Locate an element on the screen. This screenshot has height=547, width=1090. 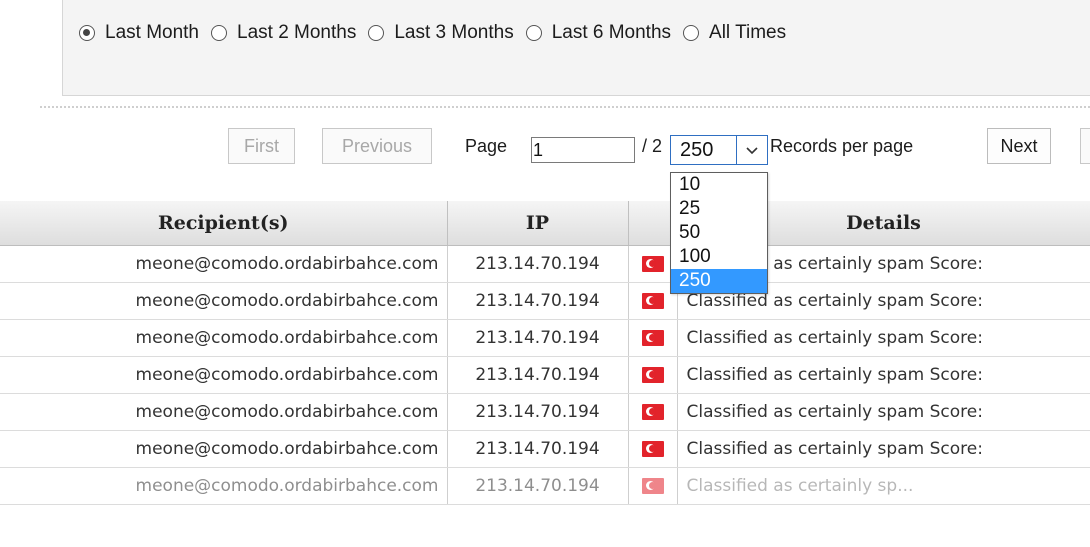
column-header-recipients: Recipient(s) is located at coordinates (224, 223).